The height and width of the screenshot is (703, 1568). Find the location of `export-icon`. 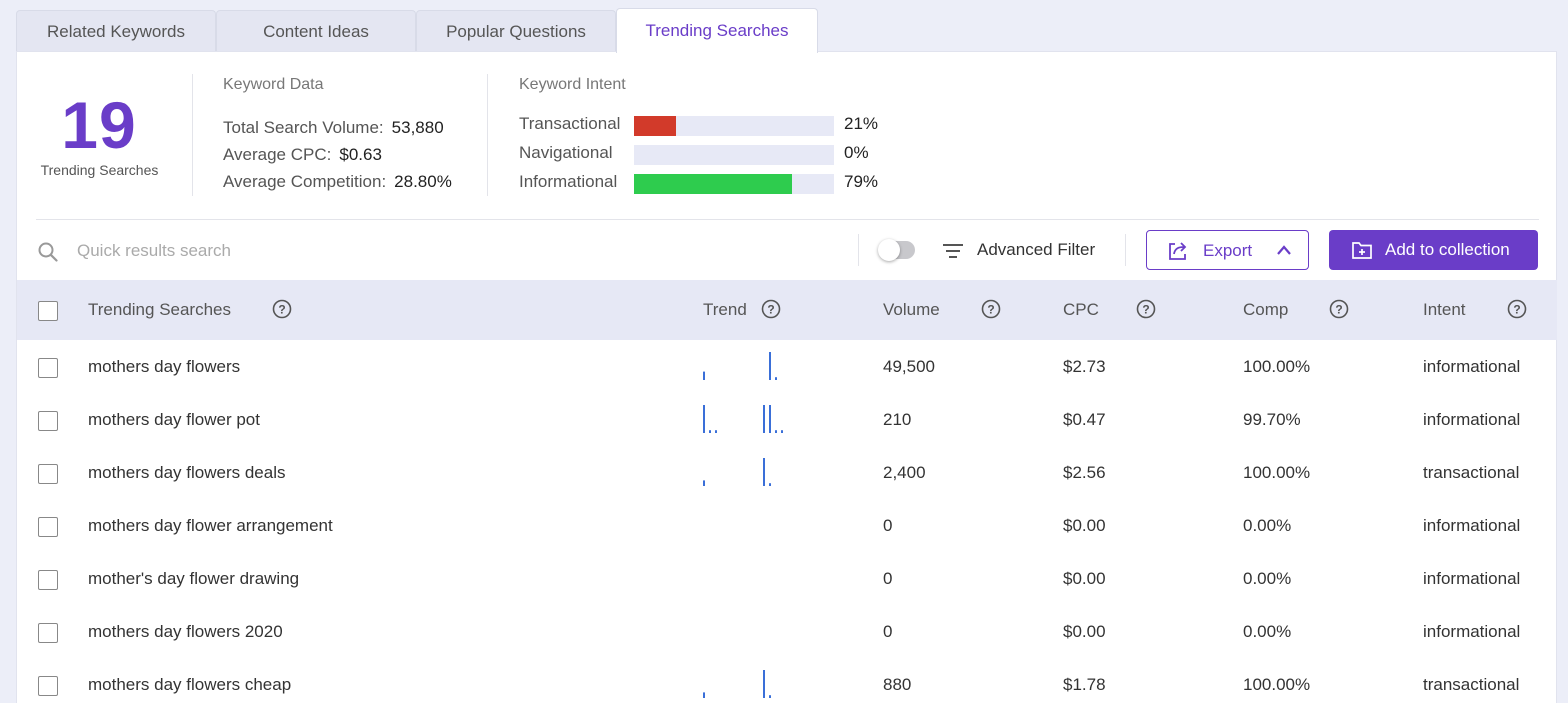

export-icon is located at coordinates (1178, 251).